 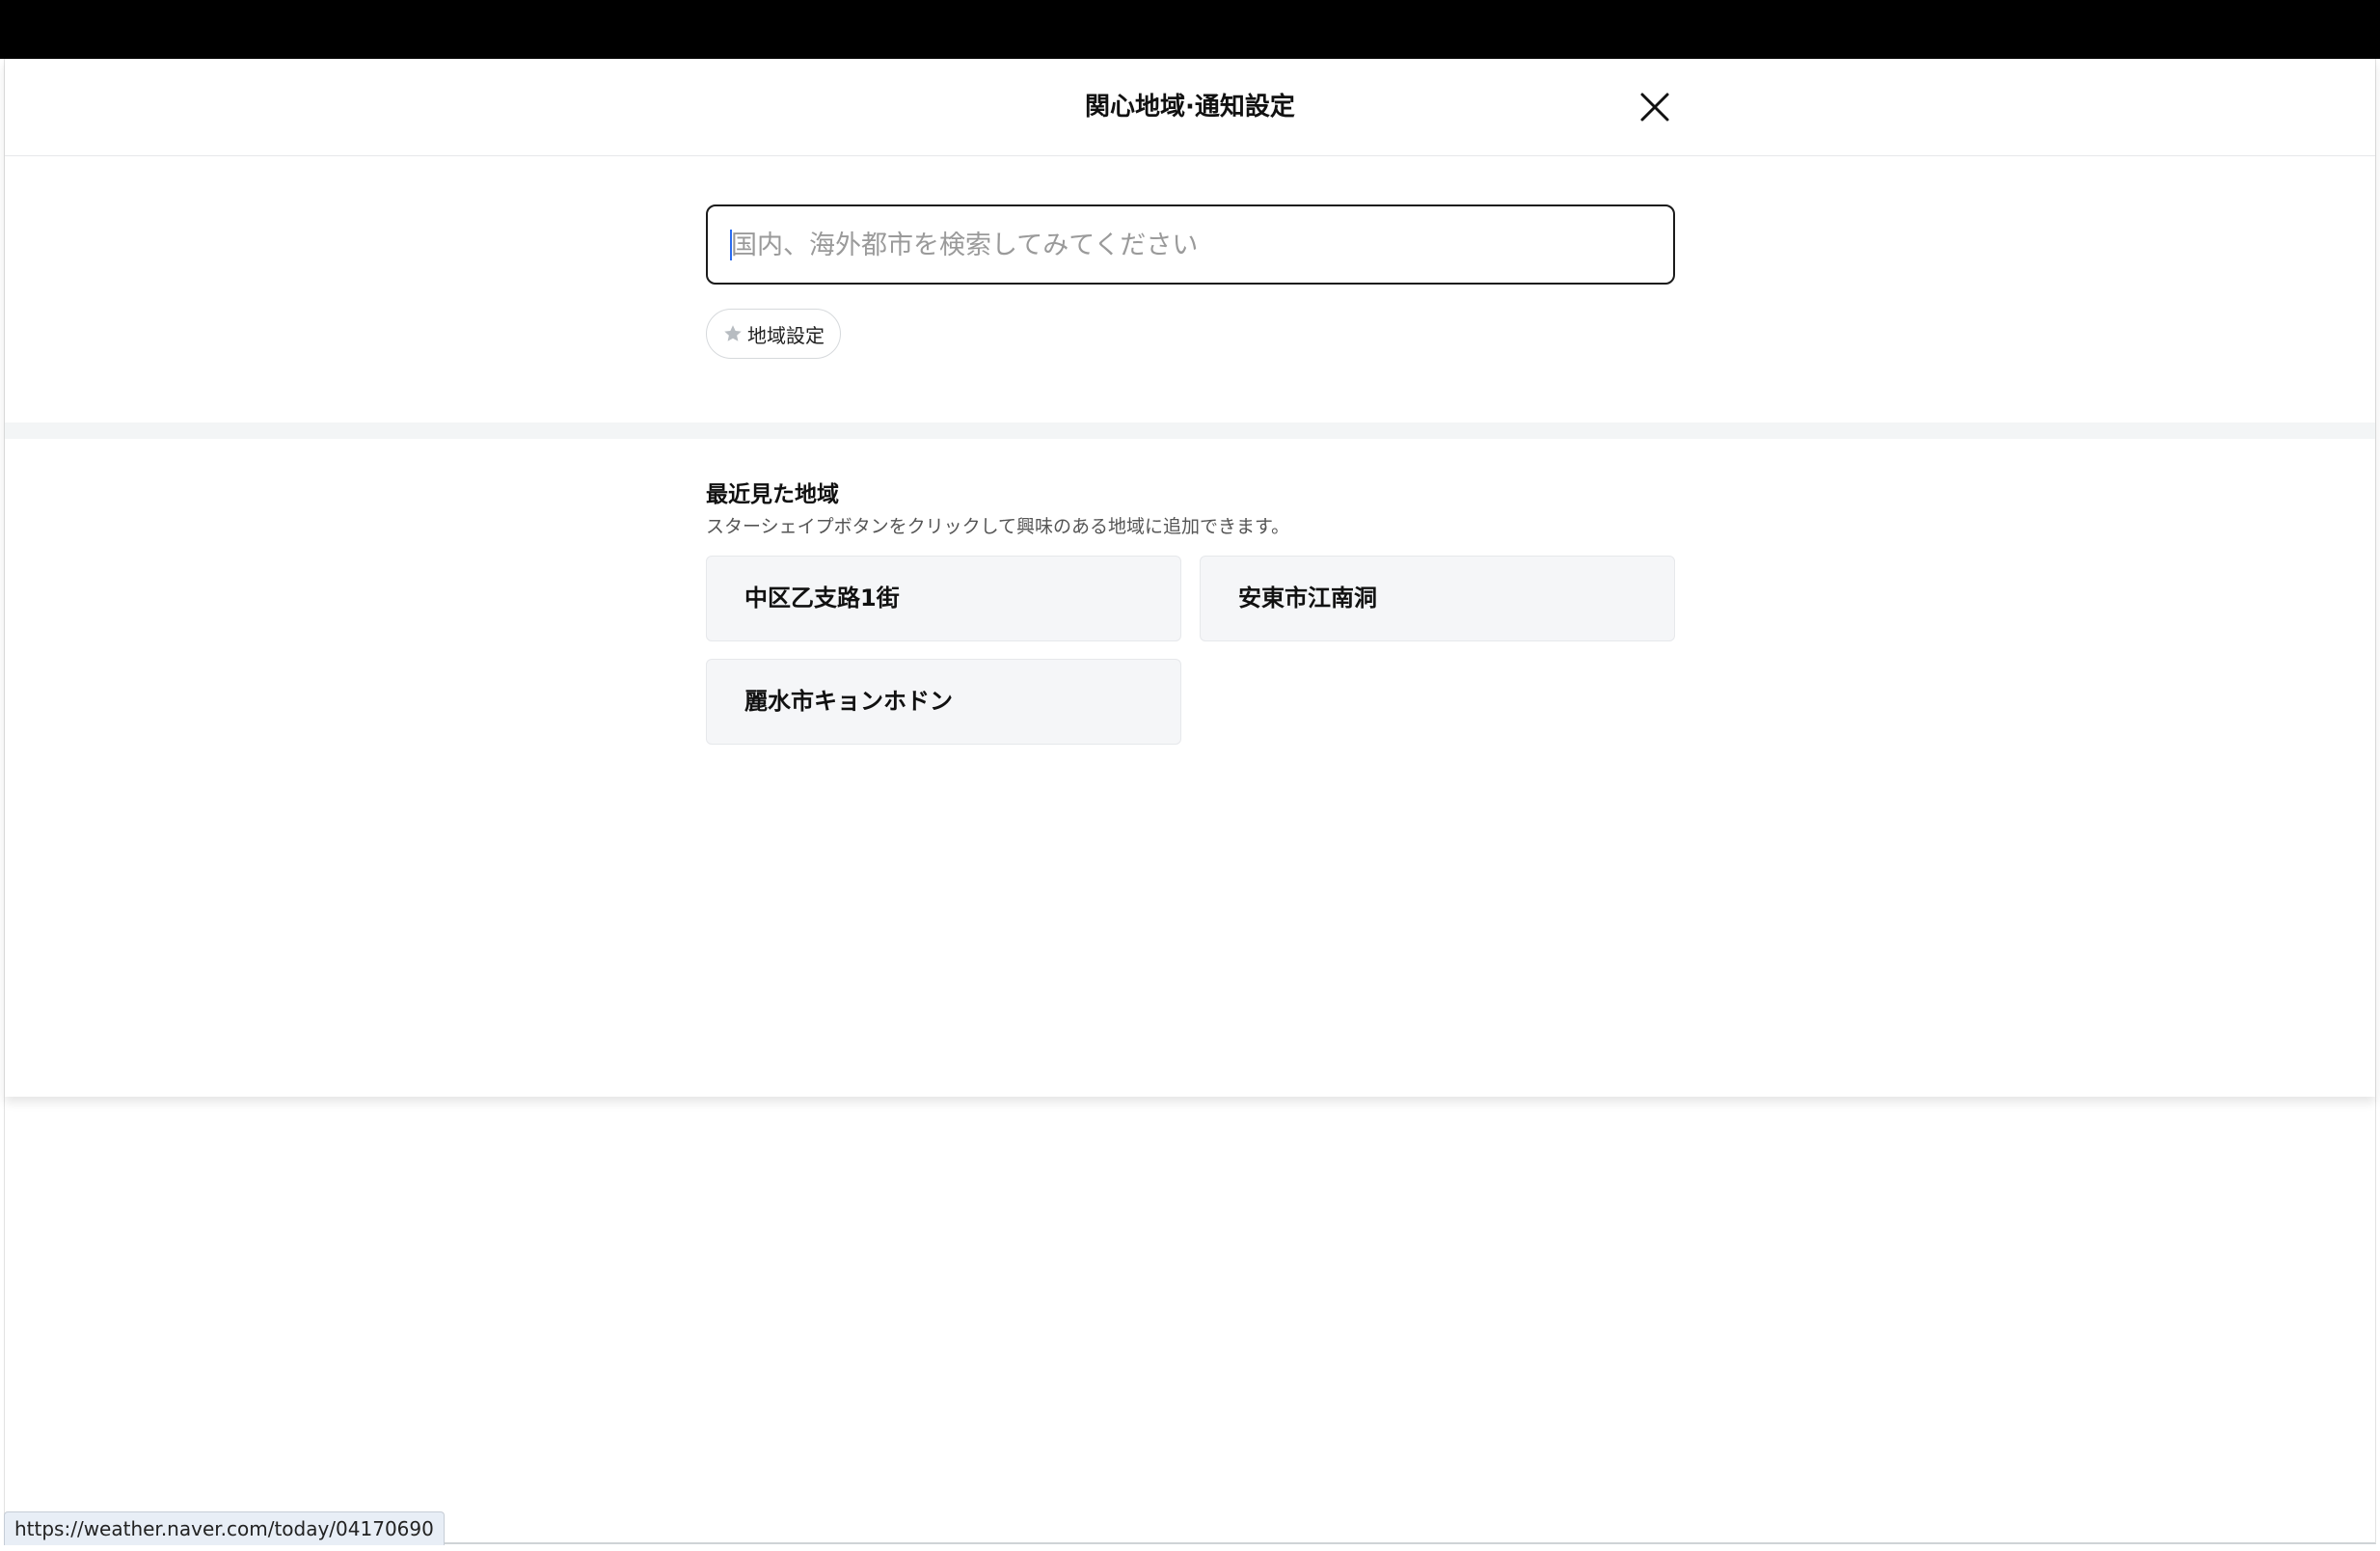 What do you see at coordinates (773, 494) in the screenshot?
I see `recent-regions-title: 最近見た地域` at bounding box center [773, 494].